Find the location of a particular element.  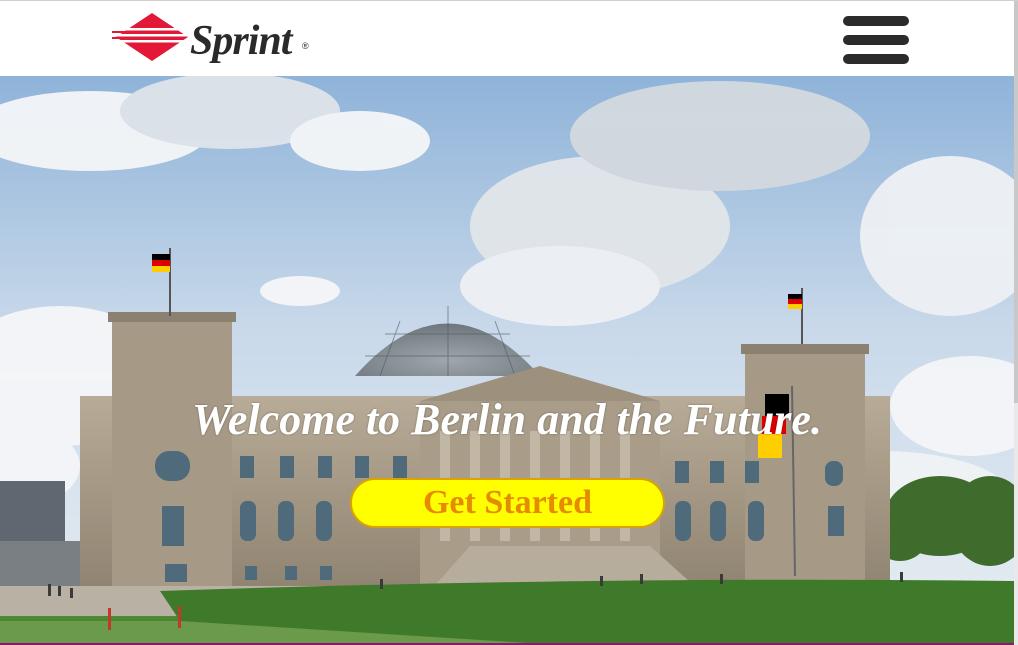

menu-bar-bottom is located at coordinates (876, 59).